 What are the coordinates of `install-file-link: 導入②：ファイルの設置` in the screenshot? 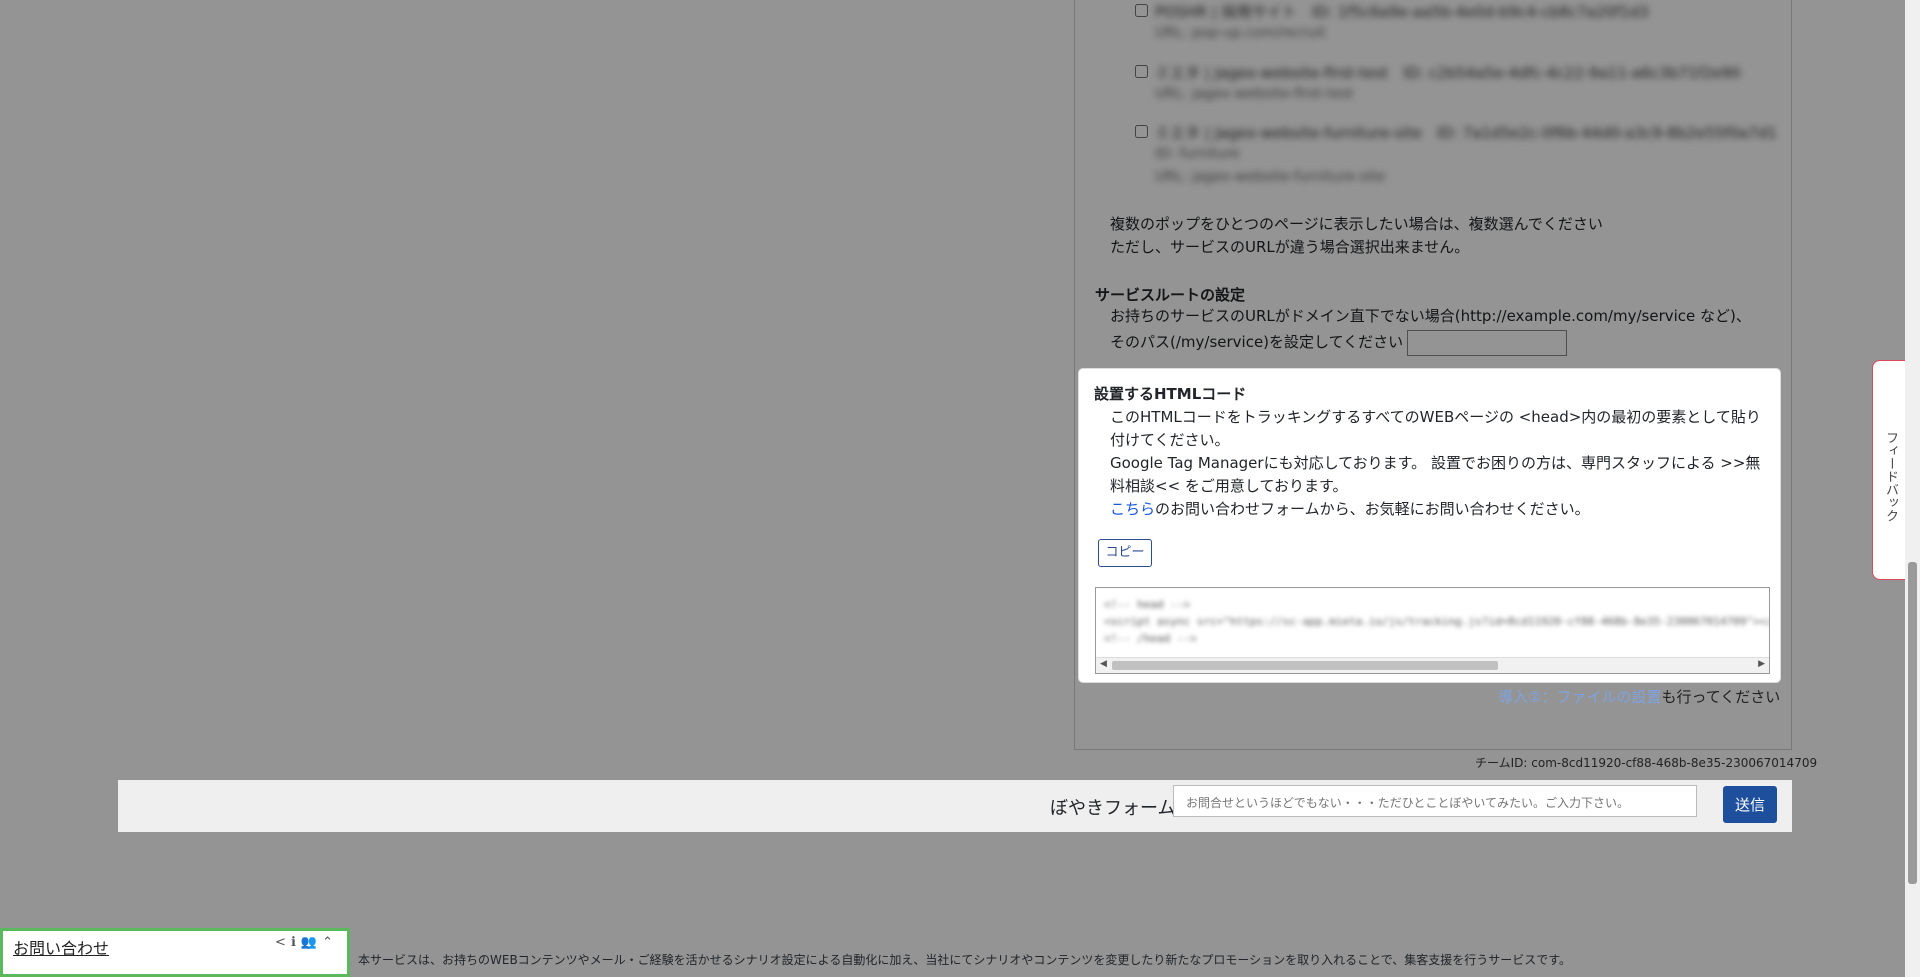 It's located at (1579, 697).